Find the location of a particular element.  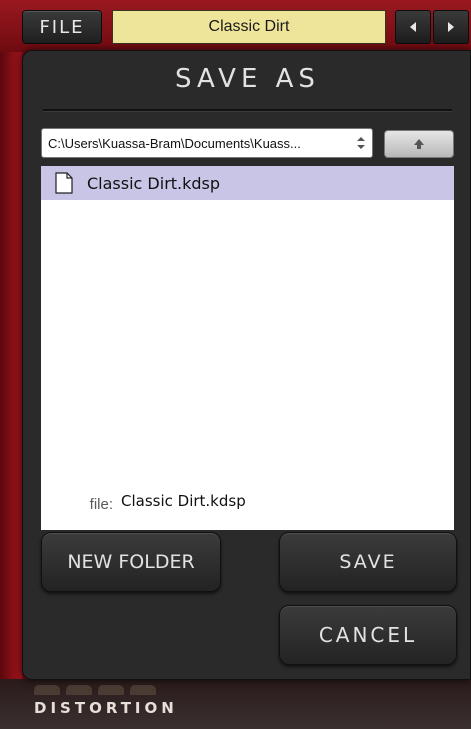

parent-folder-button is located at coordinates (419, 144).